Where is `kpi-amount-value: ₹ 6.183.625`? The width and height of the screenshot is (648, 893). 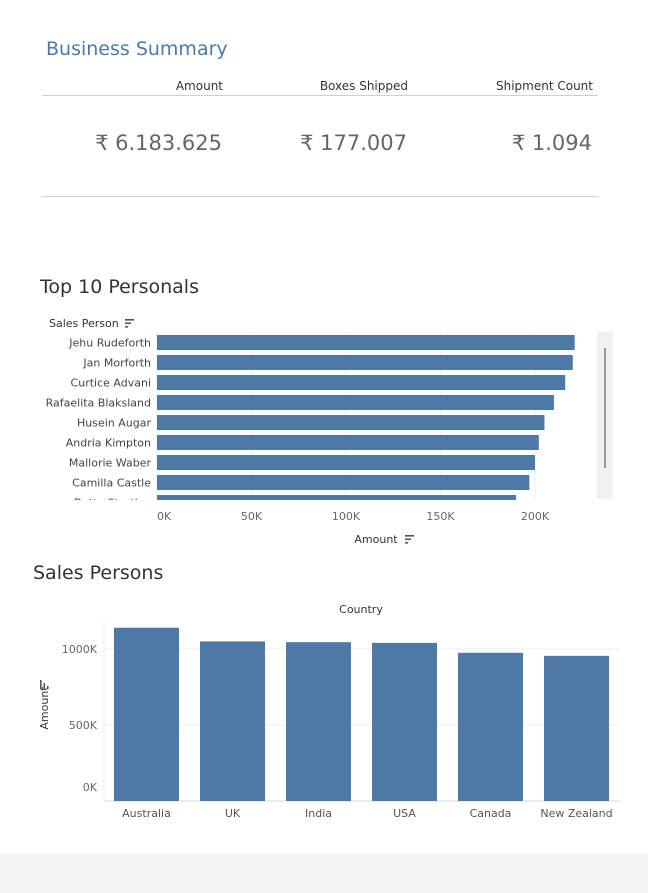 kpi-amount-value: ₹ 6.183.625 is located at coordinates (158, 143).